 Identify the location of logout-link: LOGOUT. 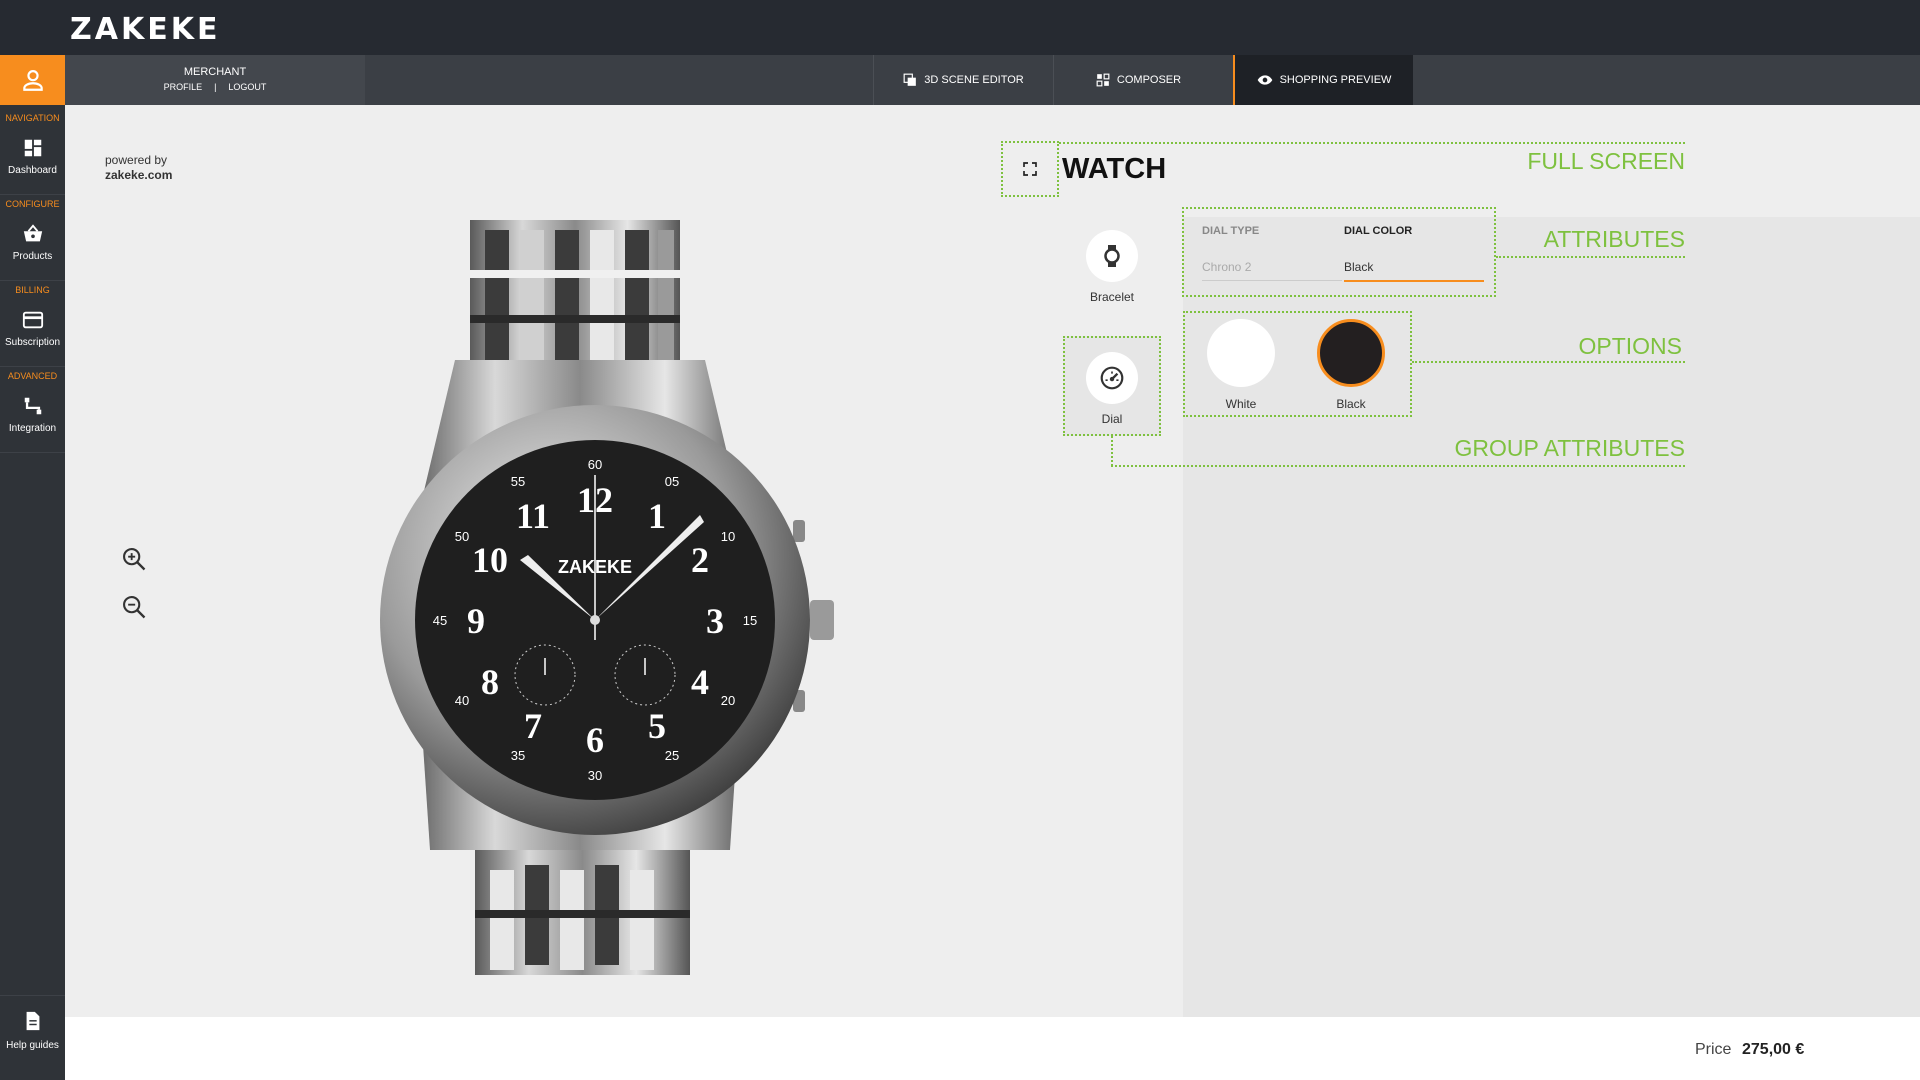
(247, 87).